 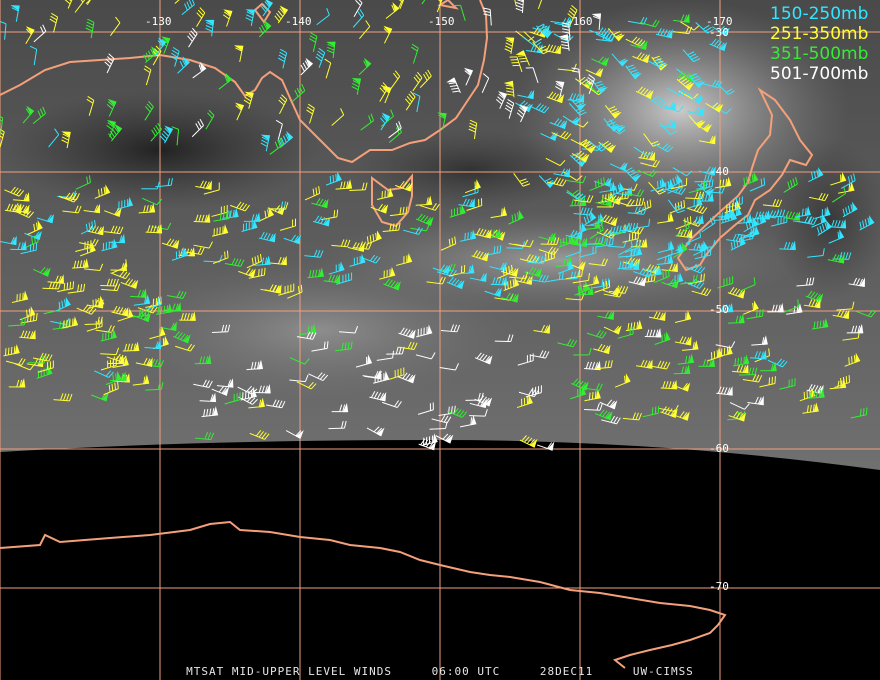 What do you see at coordinates (819, 54) in the screenshot?
I see `legend-item-351-500: 351-500mb` at bounding box center [819, 54].